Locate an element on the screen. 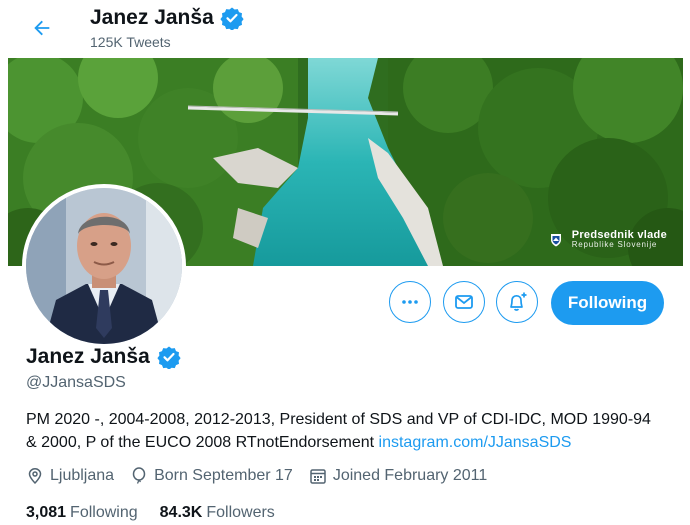 This screenshot has width=690, height=525. balloon-icon is located at coordinates (139, 475).